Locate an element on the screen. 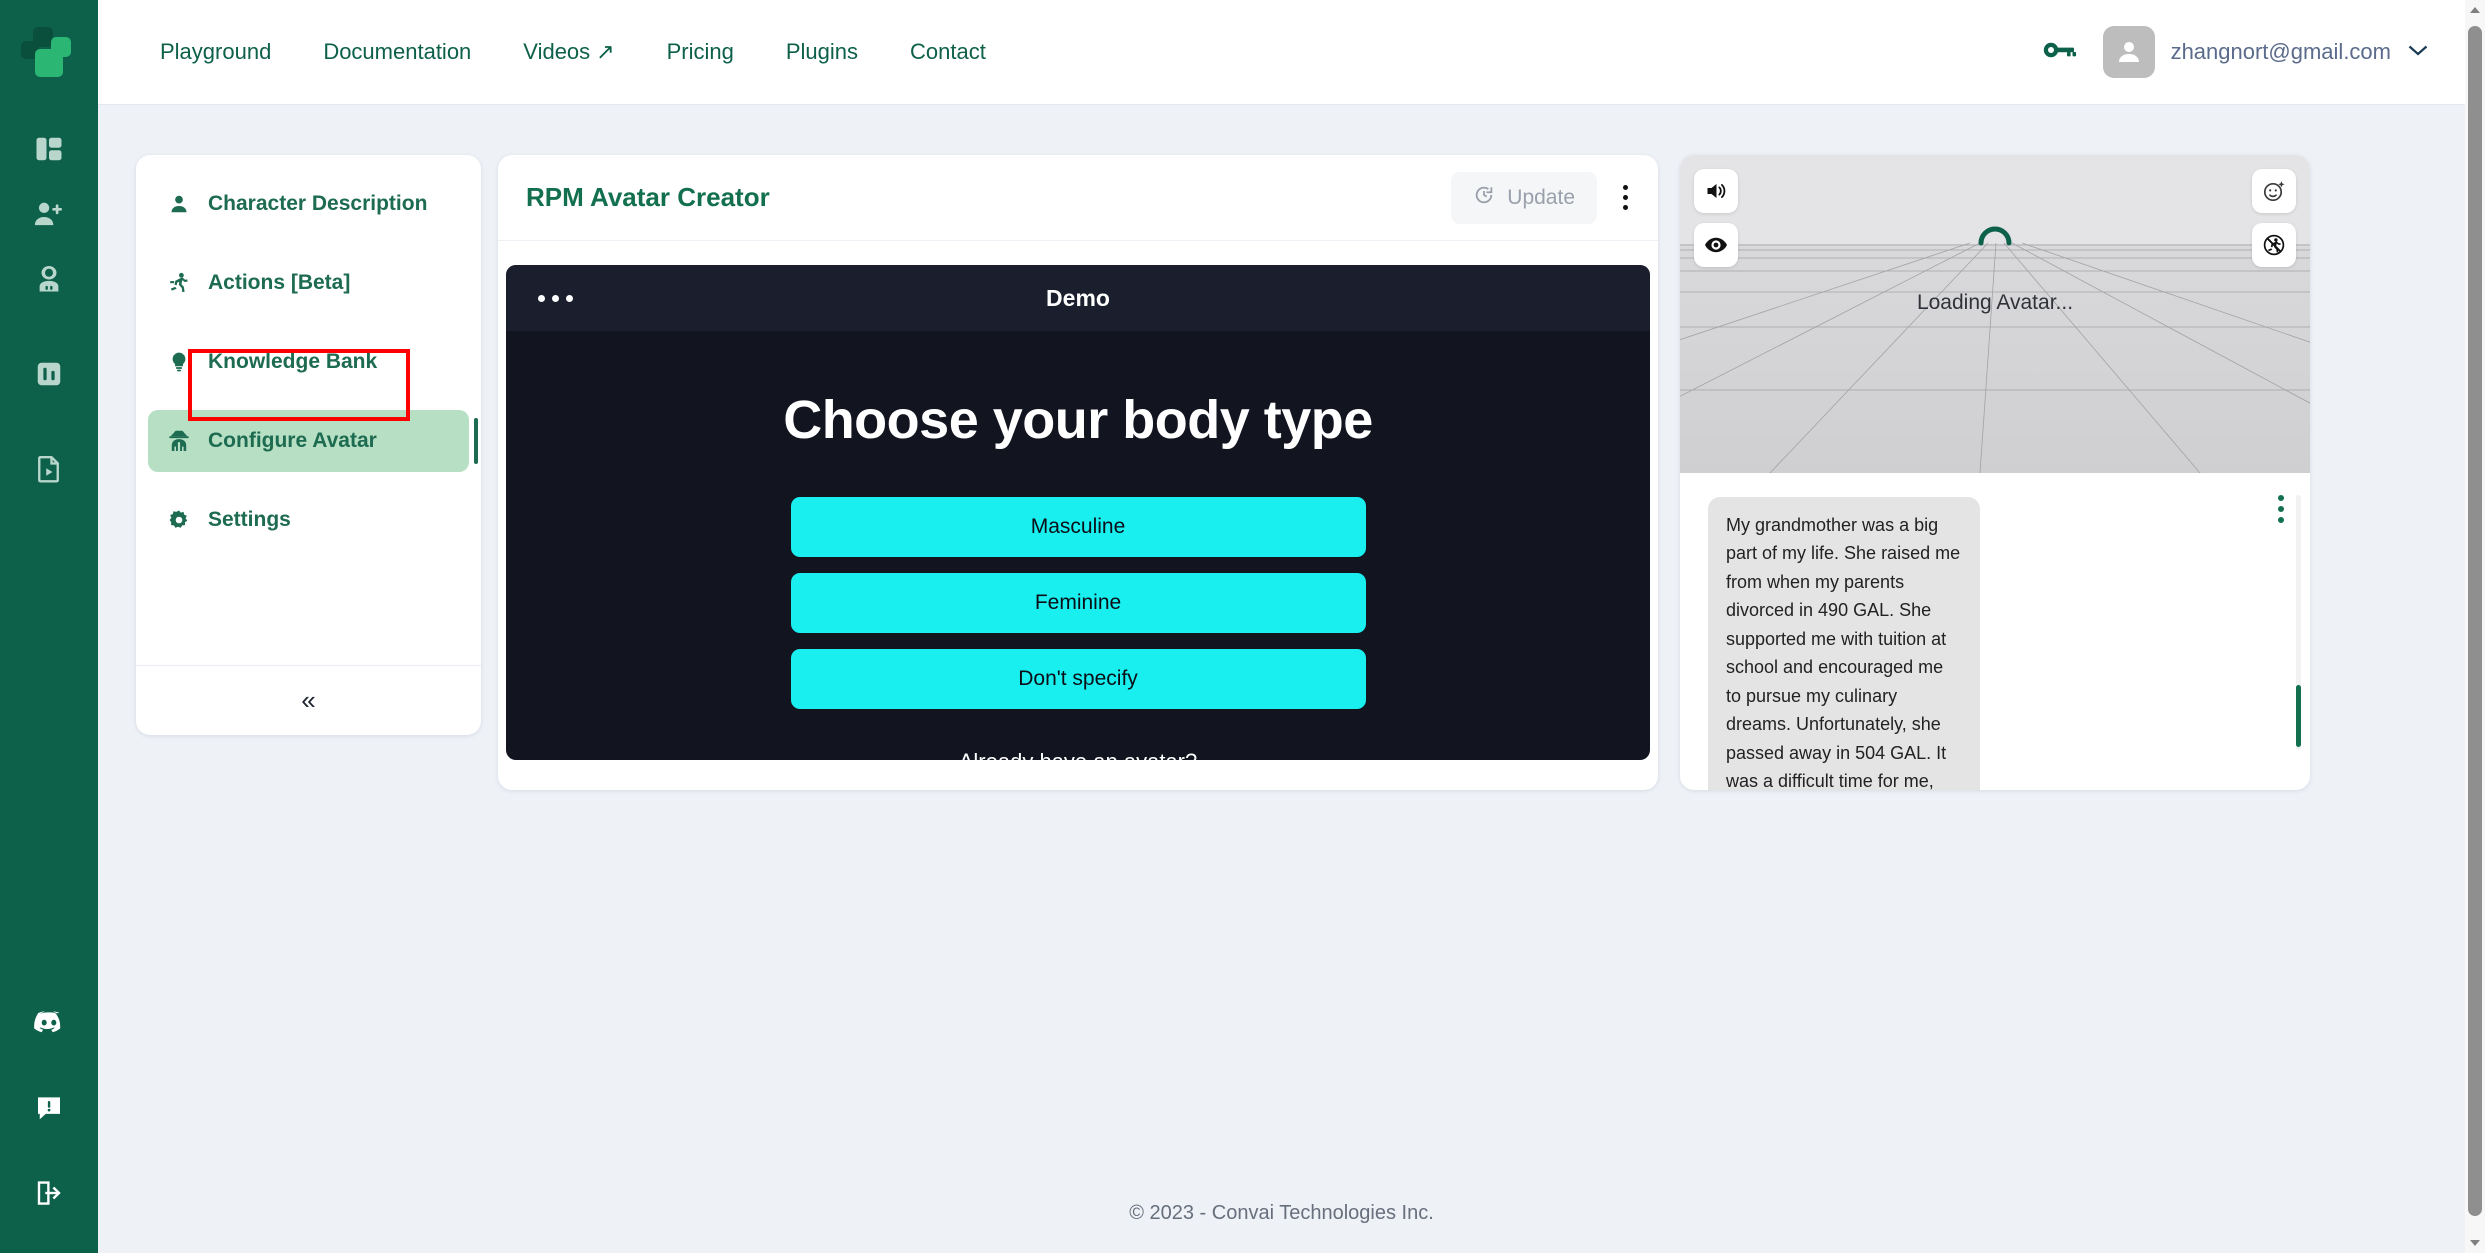 This screenshot has height=1253, width=2485. body-type-dont-specify: Don't specify is located at coordinates (1078, 679).